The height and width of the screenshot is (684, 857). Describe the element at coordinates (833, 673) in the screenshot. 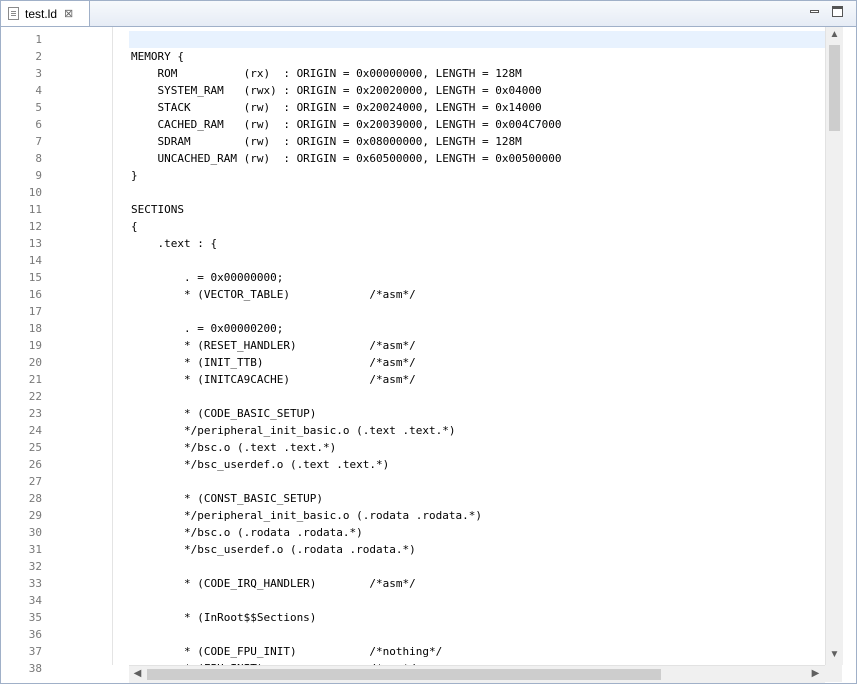

I see `scrollbar-corner` at that location.